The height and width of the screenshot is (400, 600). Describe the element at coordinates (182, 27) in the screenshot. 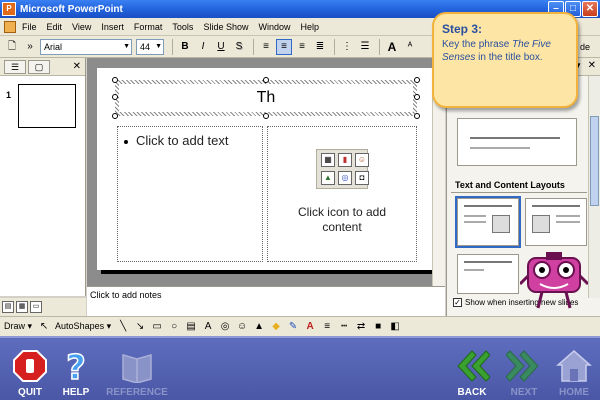

I see `menu-tools: Tools` at that location.